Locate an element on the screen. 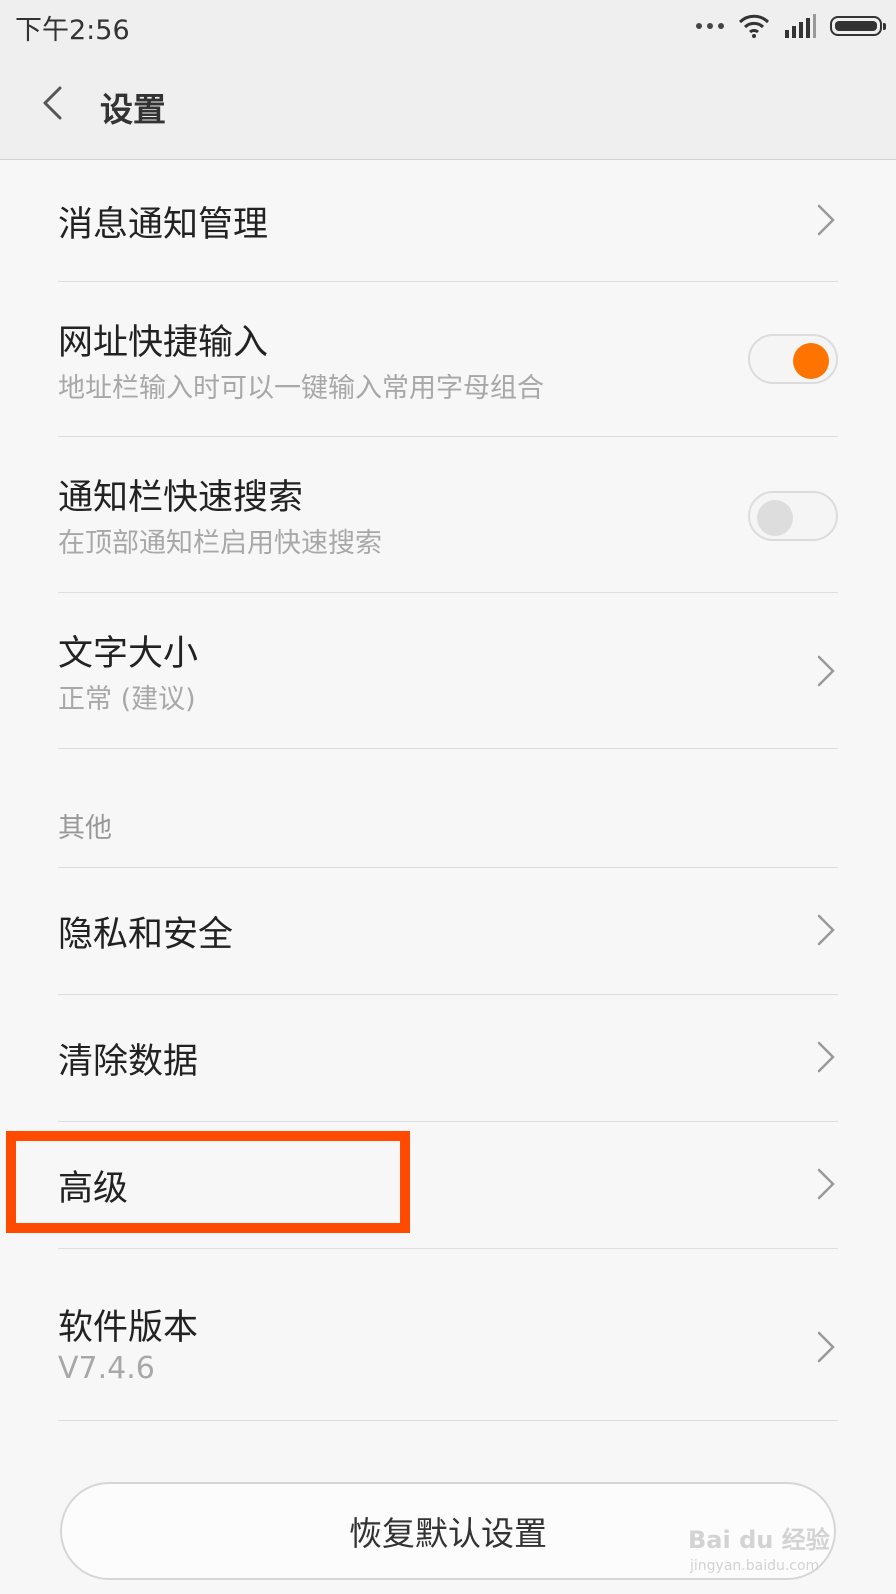  title-bar: 设置 is located at coordinates (448, 105).